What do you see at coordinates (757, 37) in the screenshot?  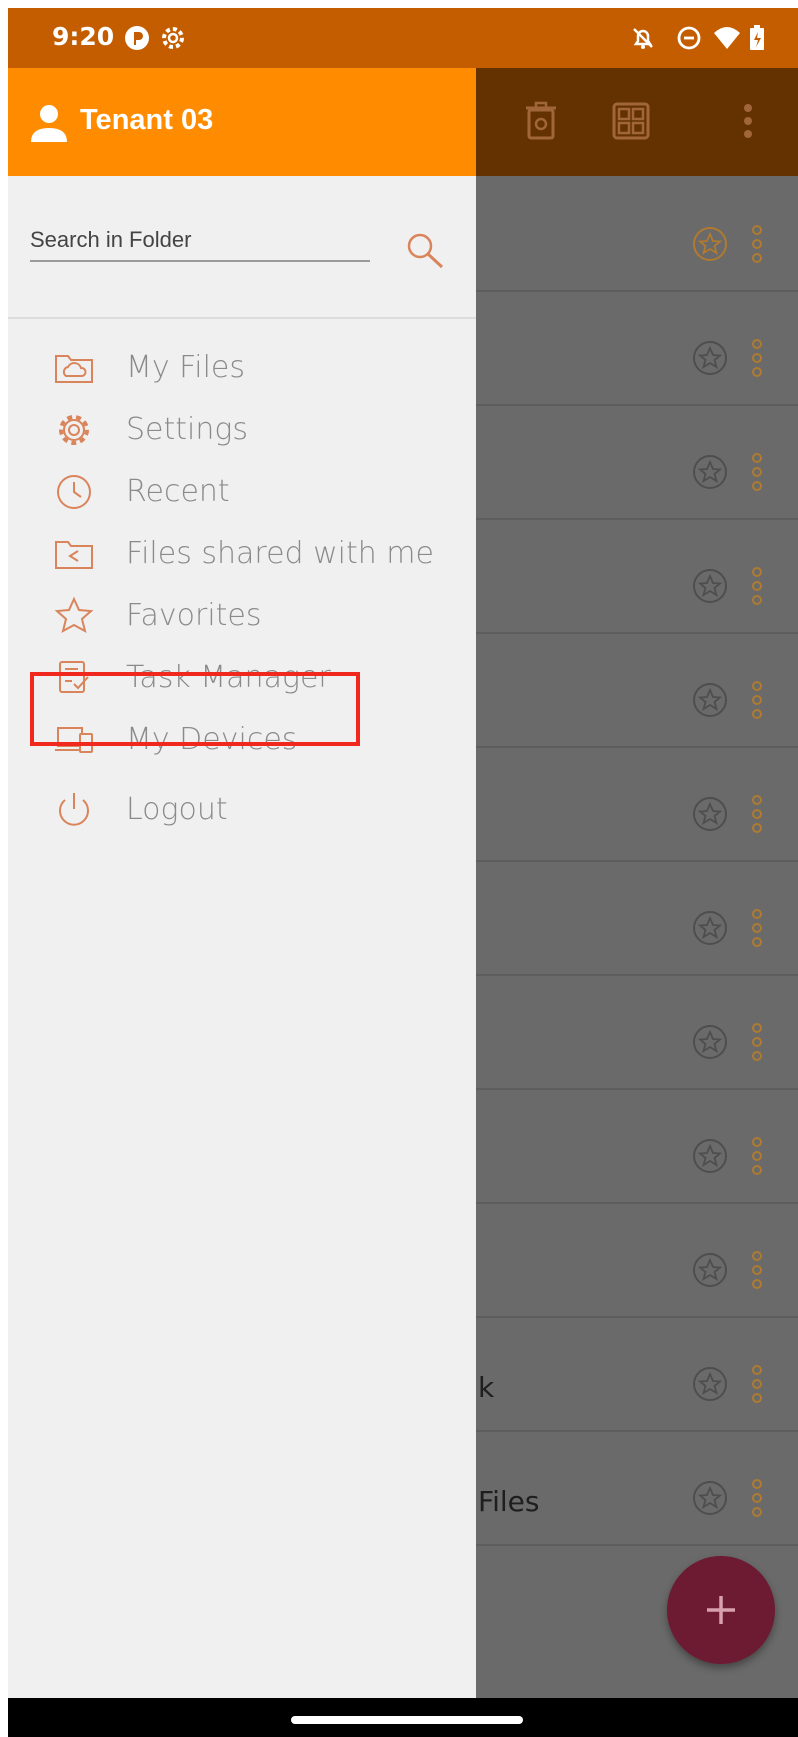 I see `battery-icon` at bounding box center [757, 37].